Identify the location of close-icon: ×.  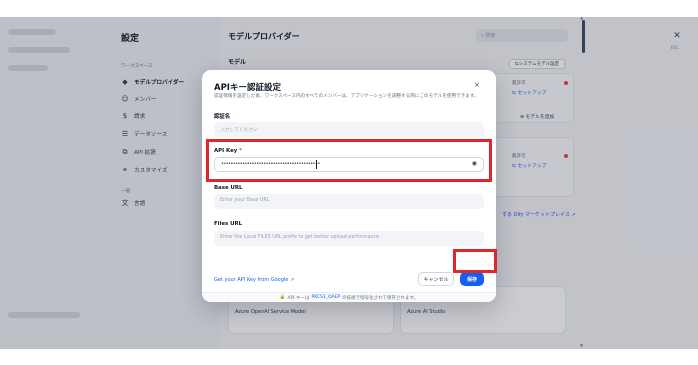
(477, 85).